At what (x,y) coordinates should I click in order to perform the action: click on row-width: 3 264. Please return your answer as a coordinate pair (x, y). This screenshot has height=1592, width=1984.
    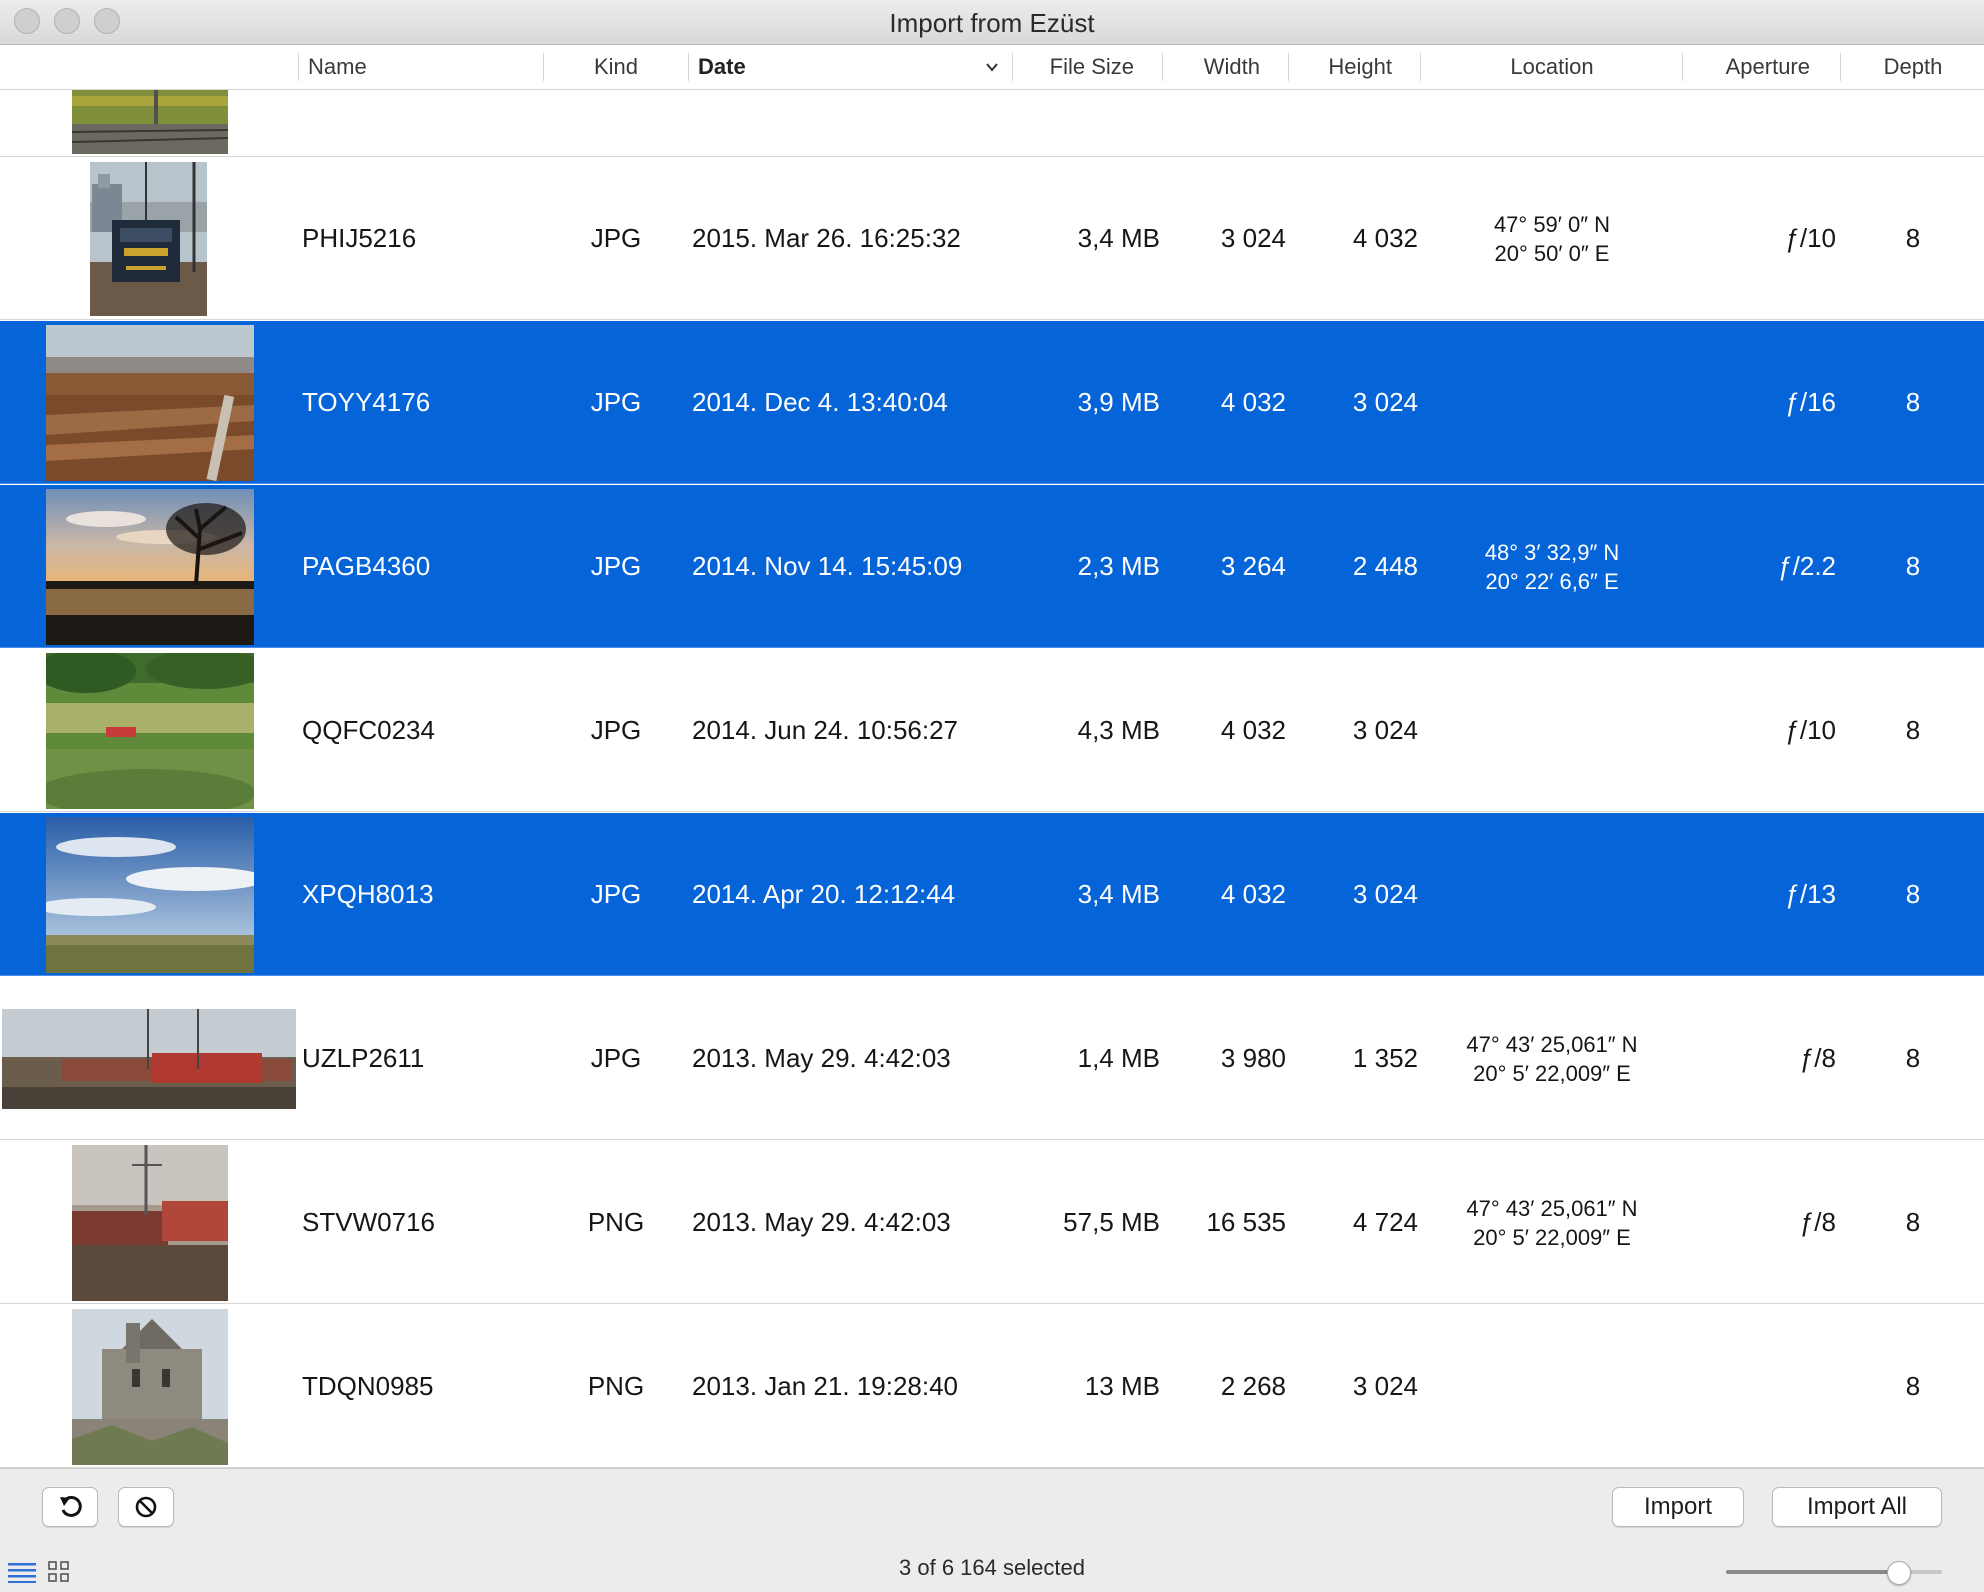
    Looking at the image, I should click on (1253, 566).